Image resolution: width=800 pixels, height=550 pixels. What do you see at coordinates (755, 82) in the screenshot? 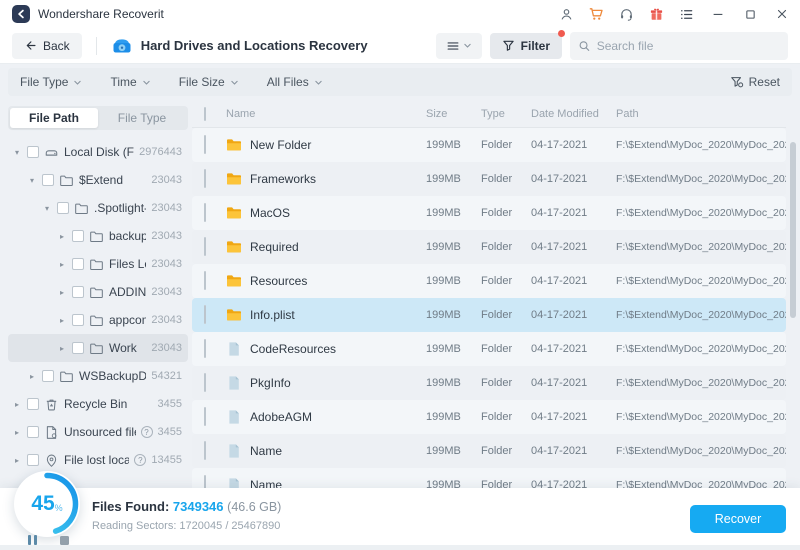
I see `reset-button: Reset` at bounding box center [755, 82].